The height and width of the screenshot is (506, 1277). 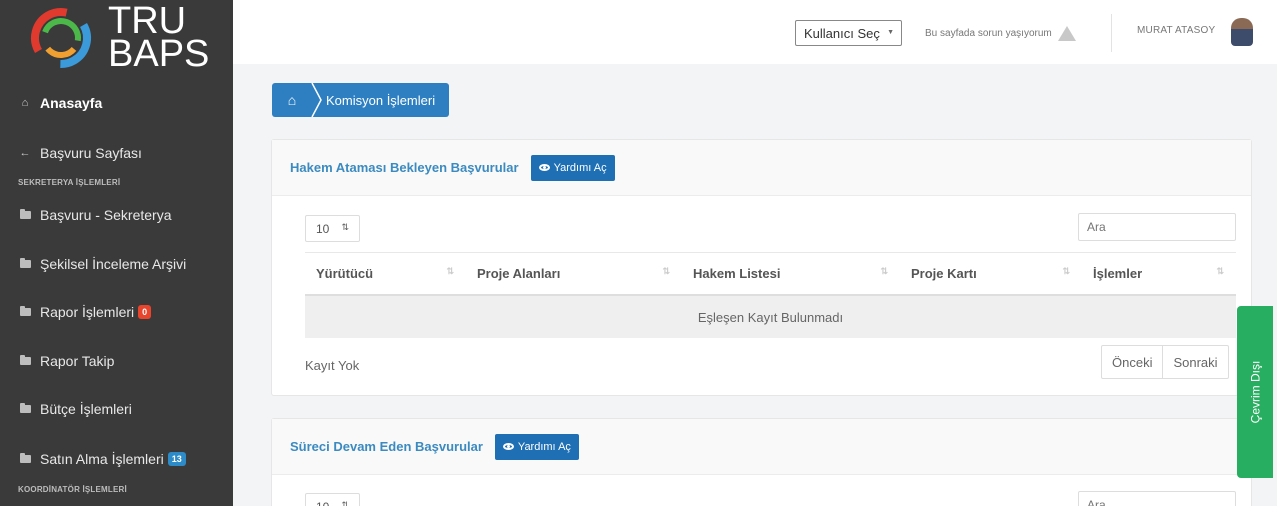 I want to click on count-badge: 0, so click(x=145, y=312).